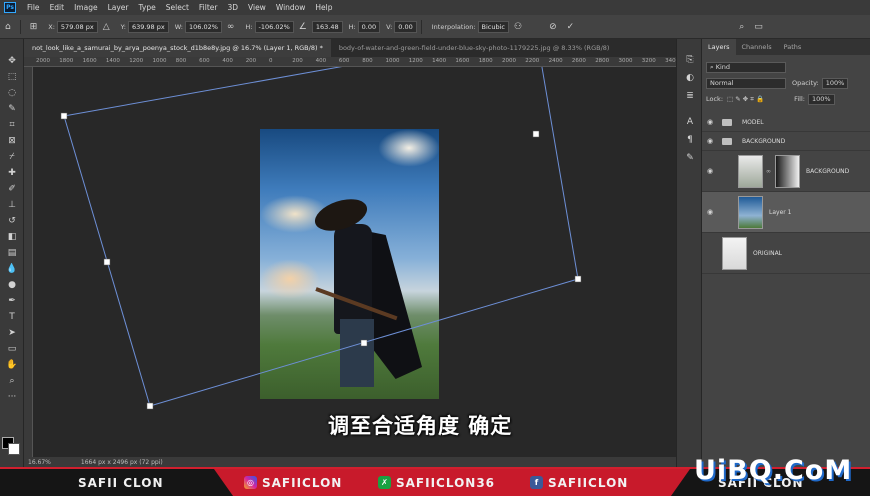 The height and width of the screenshot is (496, 870). I want to click on fill-field: 100%, so click(821, 99).